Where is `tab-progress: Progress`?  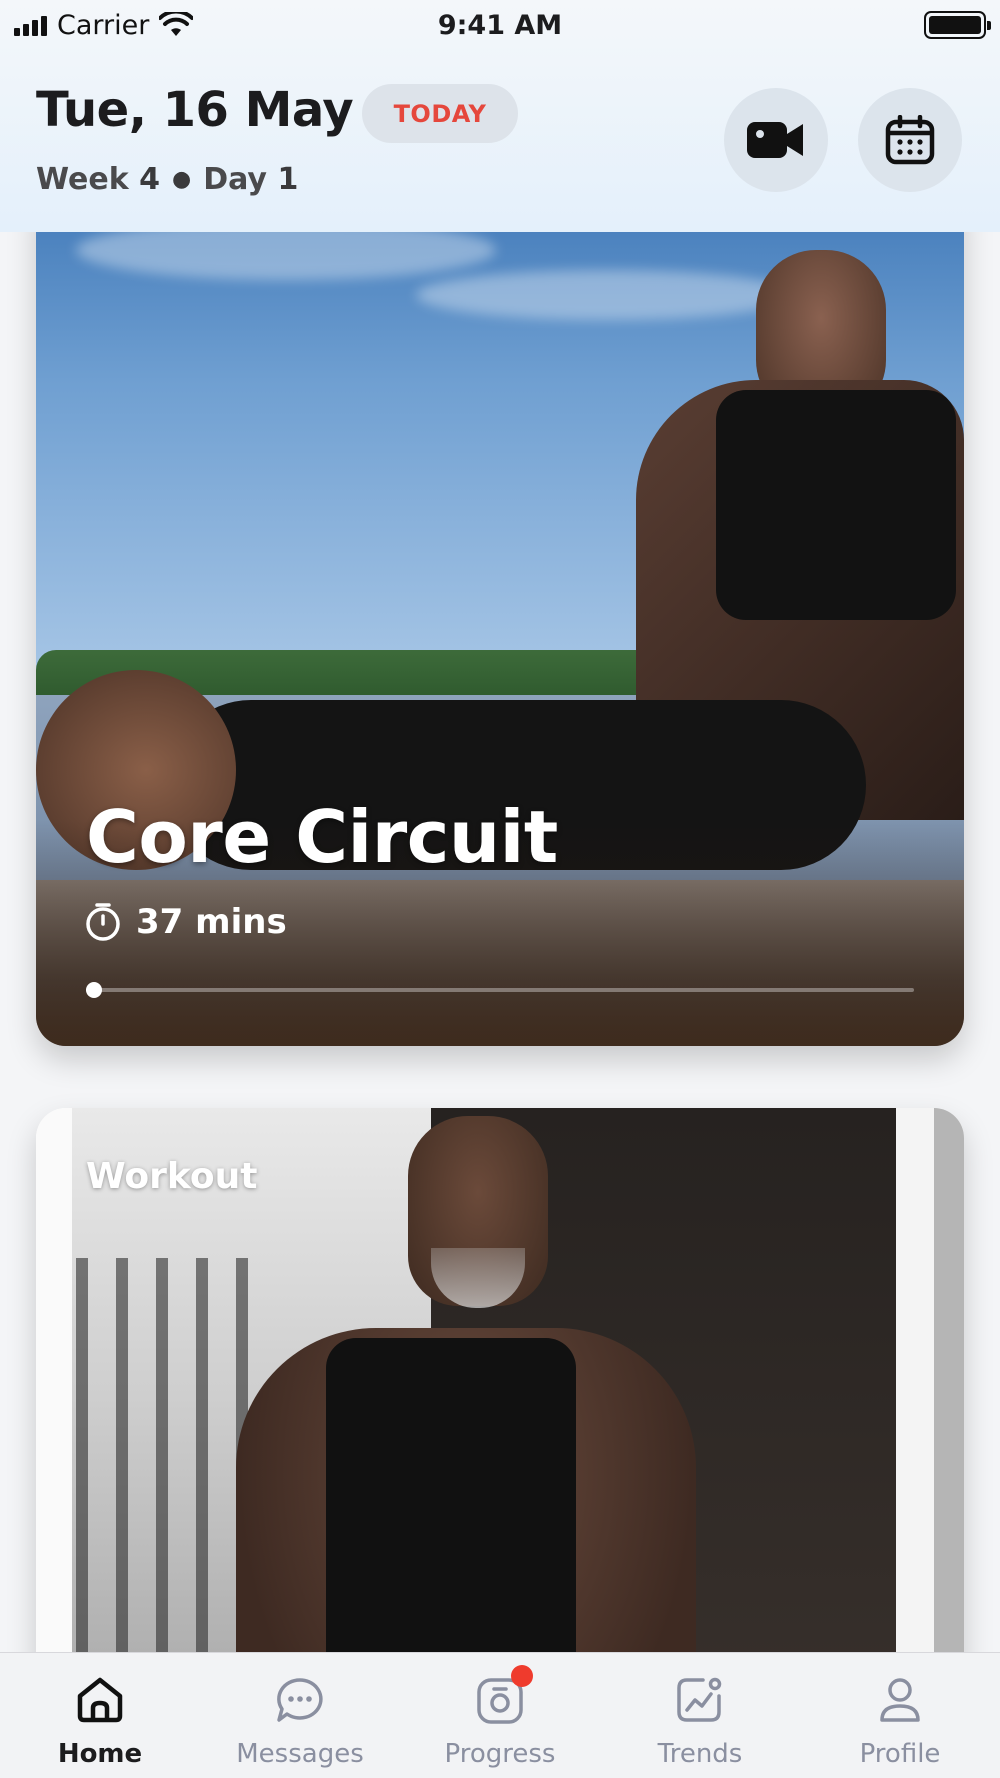 tab-progress: Progress is located at coordinates (500, 1715).